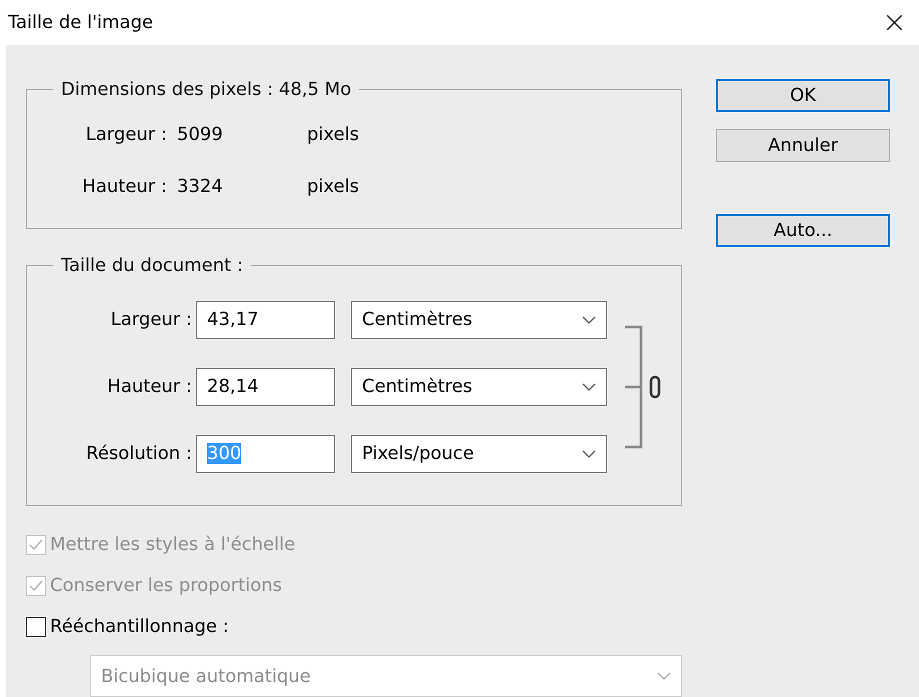 The width and height of the screenshot is (919, 697). Describe the element at coordinates (803, 145) in the screenshot. I see `dialog-button: Annuler` at that location.